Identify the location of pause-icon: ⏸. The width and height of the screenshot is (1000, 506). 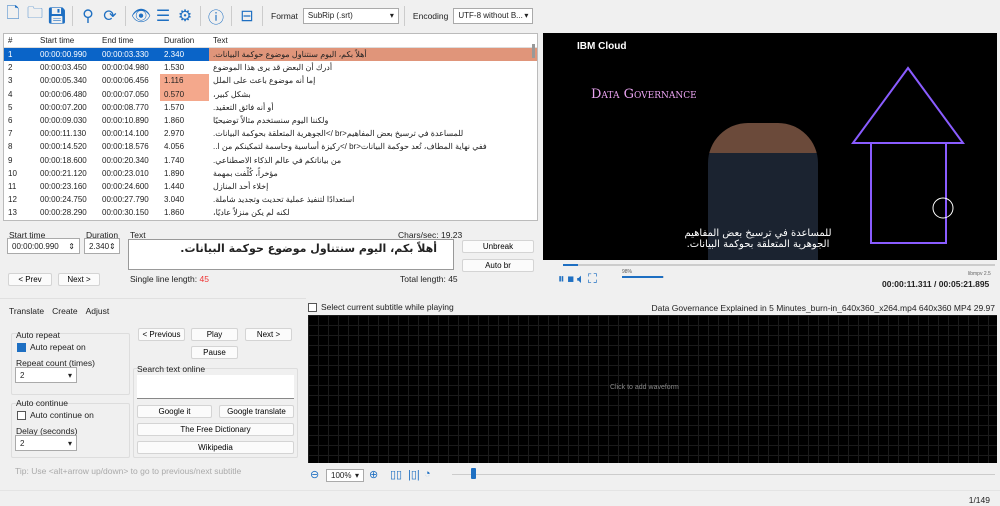
(561, 279).